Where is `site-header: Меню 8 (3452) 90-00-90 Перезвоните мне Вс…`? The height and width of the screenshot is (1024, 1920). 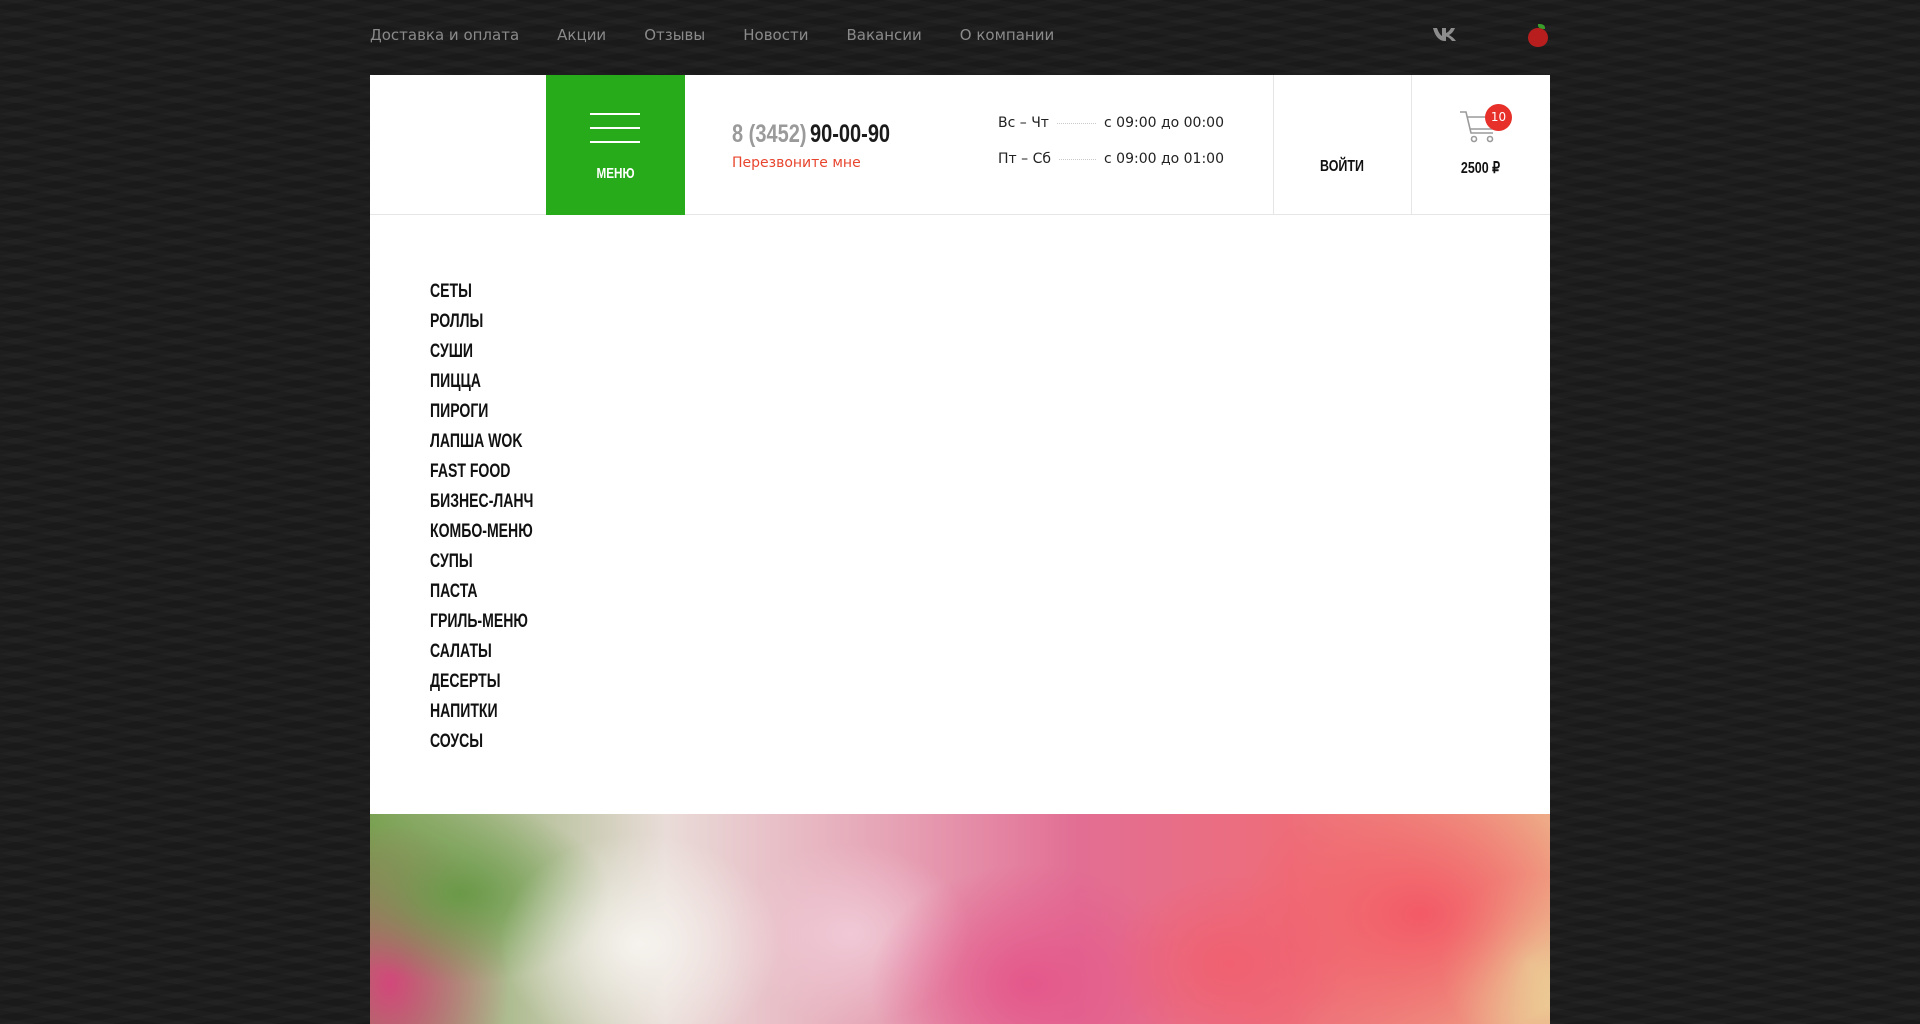
site-header: Меню 8 (3452) 90-00-90 Перезвоните мне Вс… is located at coordinates (960, 145).